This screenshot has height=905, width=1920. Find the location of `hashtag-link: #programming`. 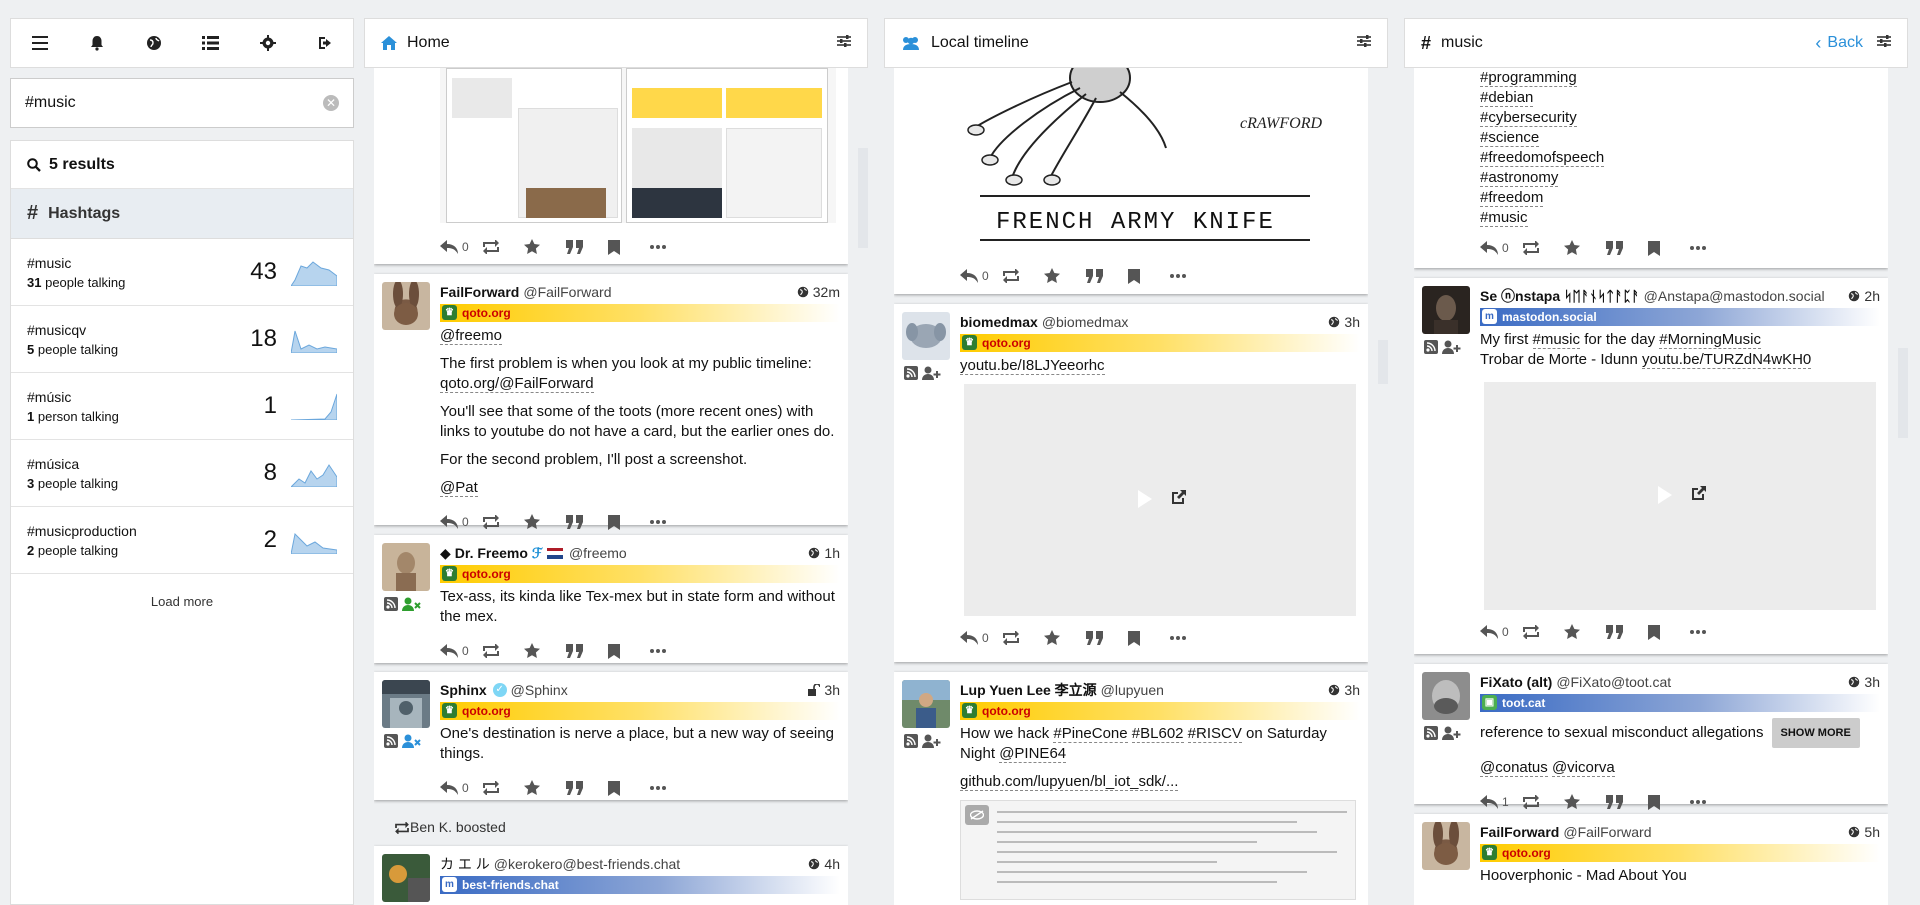

hashtag-link: #programming is located at coordinates (1528, 78).